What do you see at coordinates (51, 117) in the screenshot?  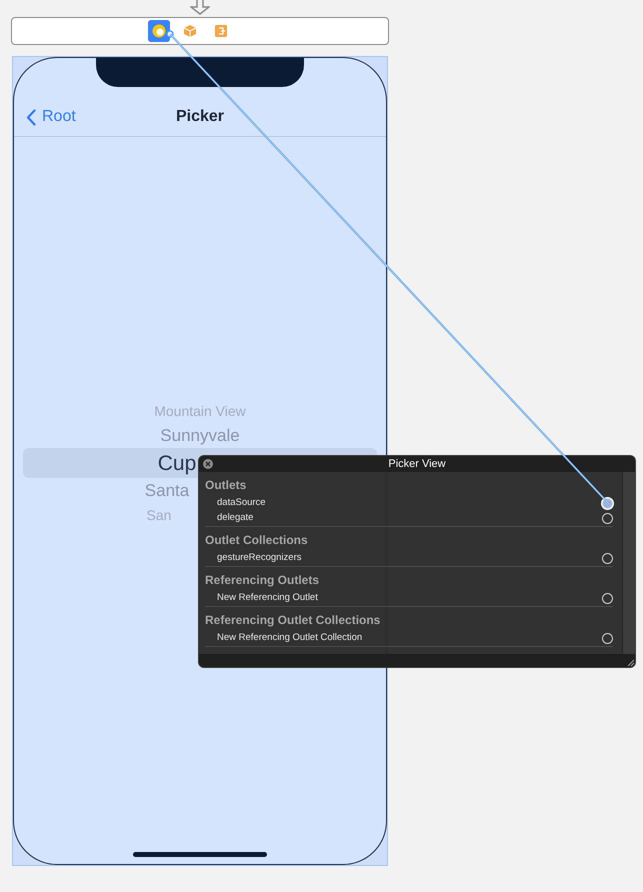 I see `back-button: Root` at bounding box center [51, 117].